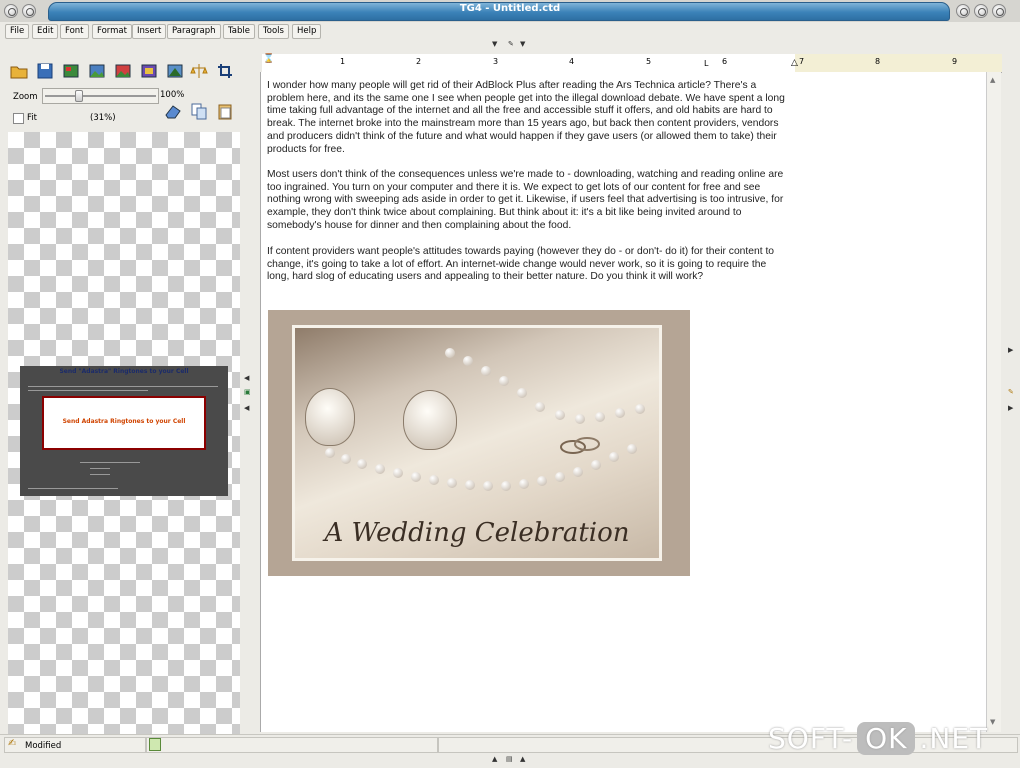 This screenshot has width=1020, height=768. Describe the element at coordinates (149, 31) in the screenshot. I see `menu-insert: Insert` at that location.